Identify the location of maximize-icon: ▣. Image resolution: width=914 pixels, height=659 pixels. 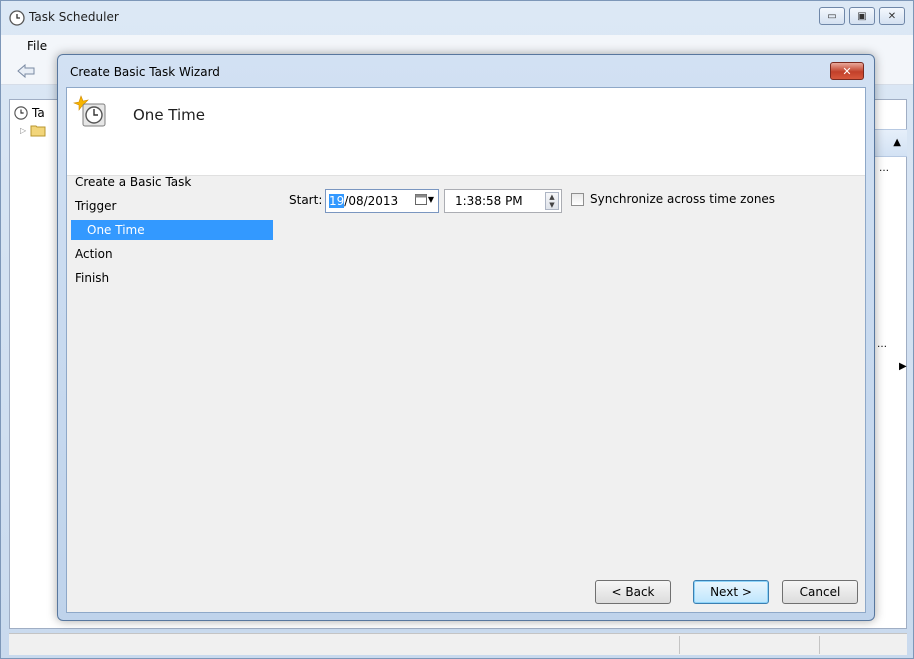
(862, 16).